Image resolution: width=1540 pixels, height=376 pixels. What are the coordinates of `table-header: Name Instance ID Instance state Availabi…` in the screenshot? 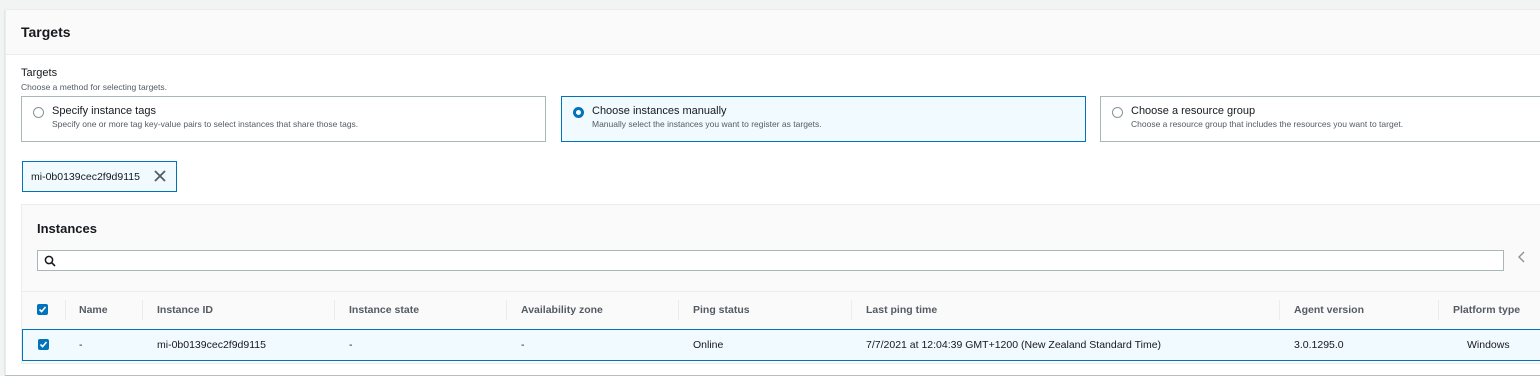 It's located at (781, 309).